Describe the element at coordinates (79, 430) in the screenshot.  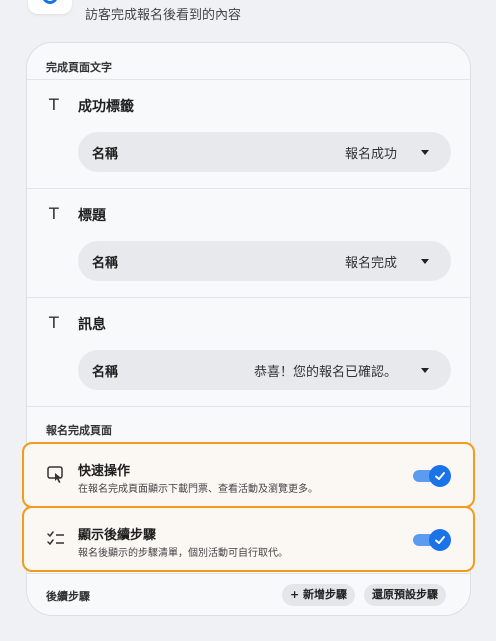
I see `section-label-completion-page: 報名完成頁面` at that location.